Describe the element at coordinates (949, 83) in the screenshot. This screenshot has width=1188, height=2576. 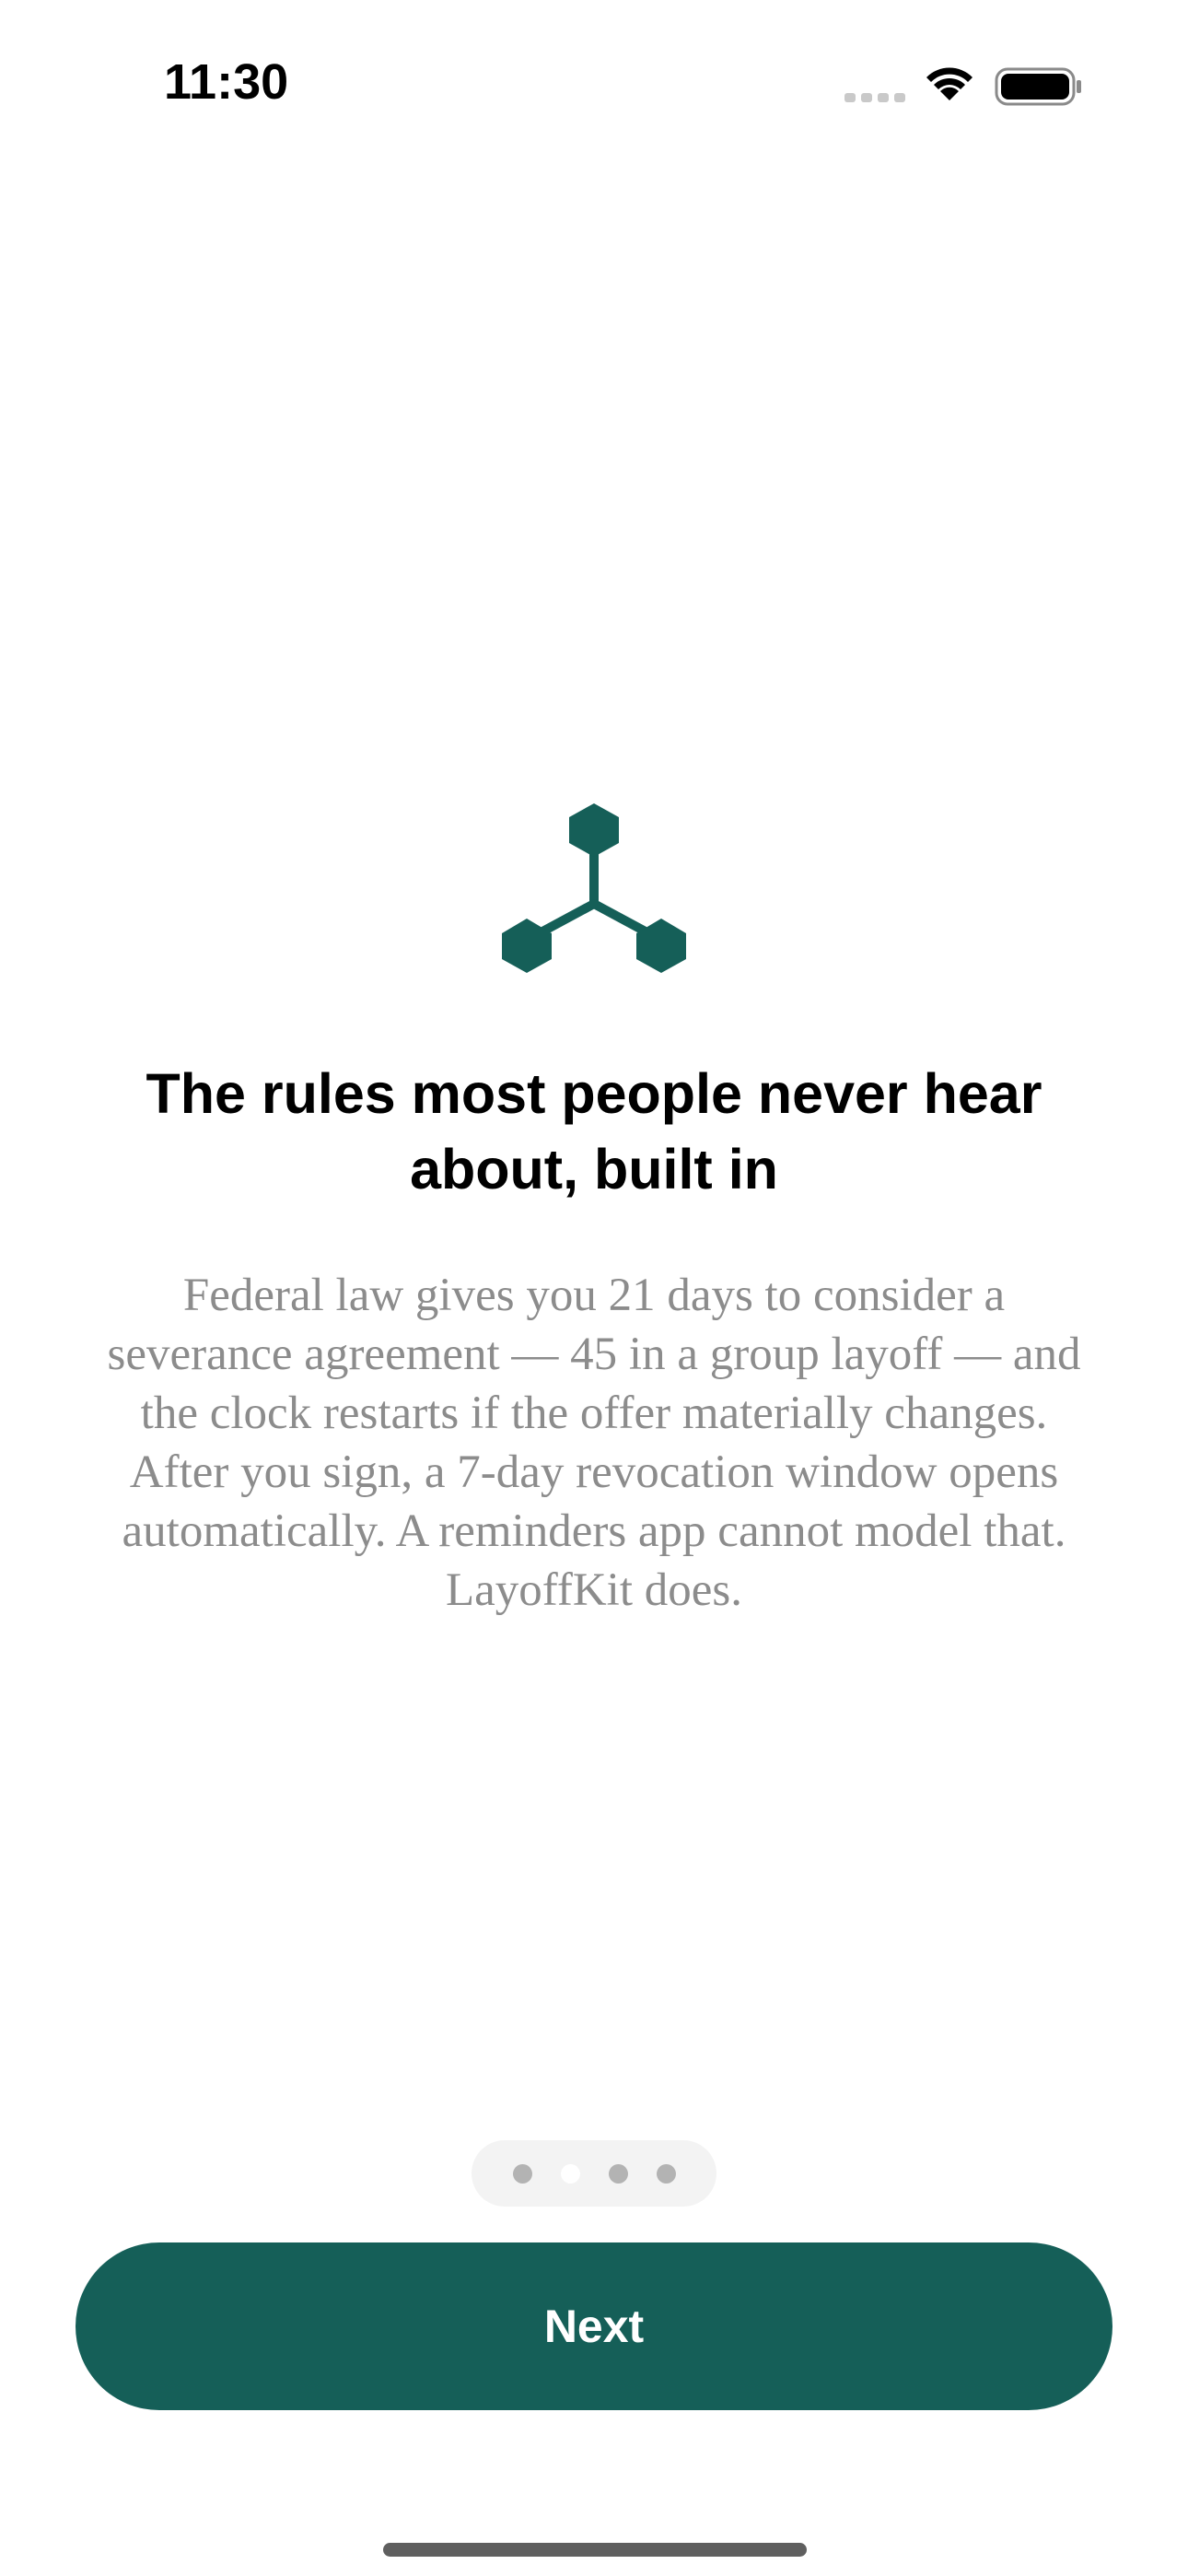
I see `wifi-icon` at that location.